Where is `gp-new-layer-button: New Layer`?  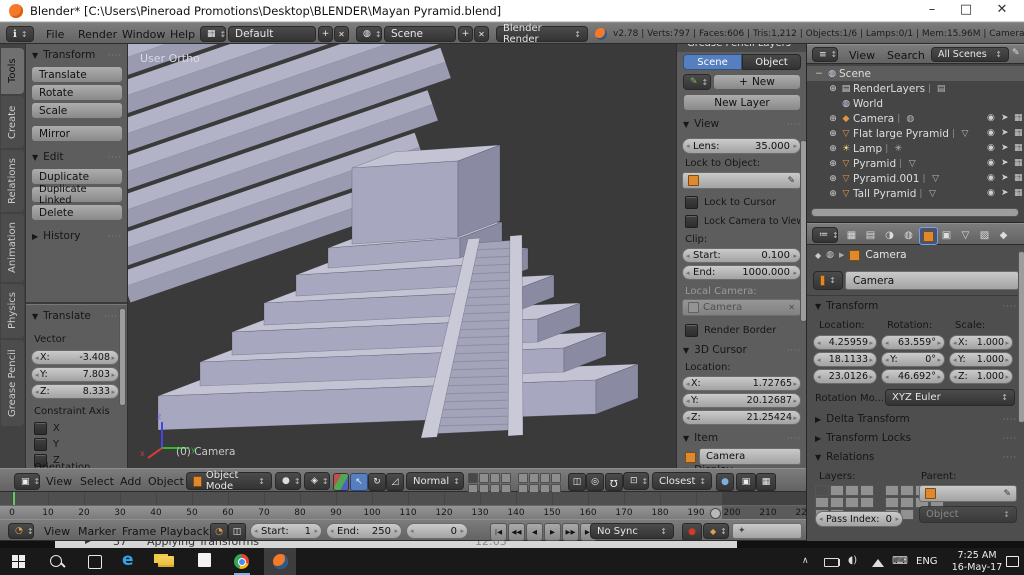
gp-new-layer-button: New Layer is located at coordinates (742, 102).